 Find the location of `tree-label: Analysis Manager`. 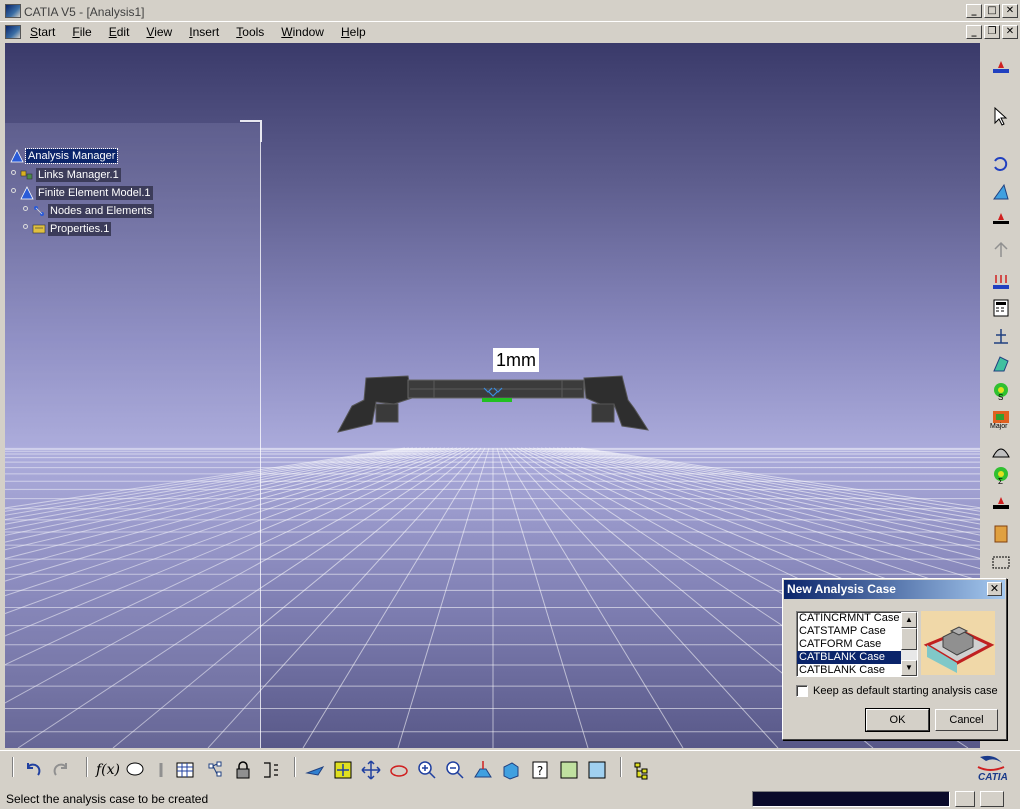

tree-label: Analysis Manager is located at coordinates (71, 155).